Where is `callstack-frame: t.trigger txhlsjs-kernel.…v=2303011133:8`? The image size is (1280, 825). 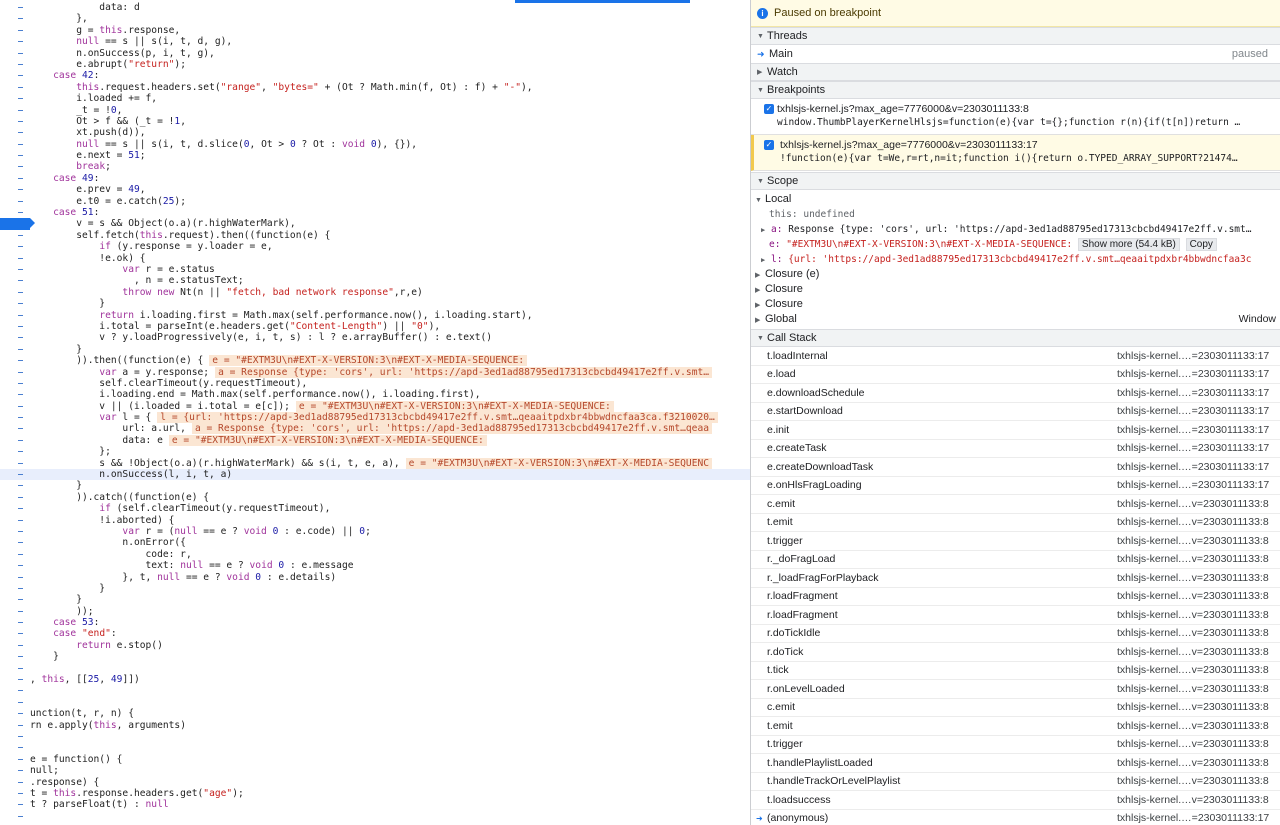
callstack-frame: t.trigger txhlsjs-kernel.…v=2303011133:8 is located at coordinates (1015, 541).